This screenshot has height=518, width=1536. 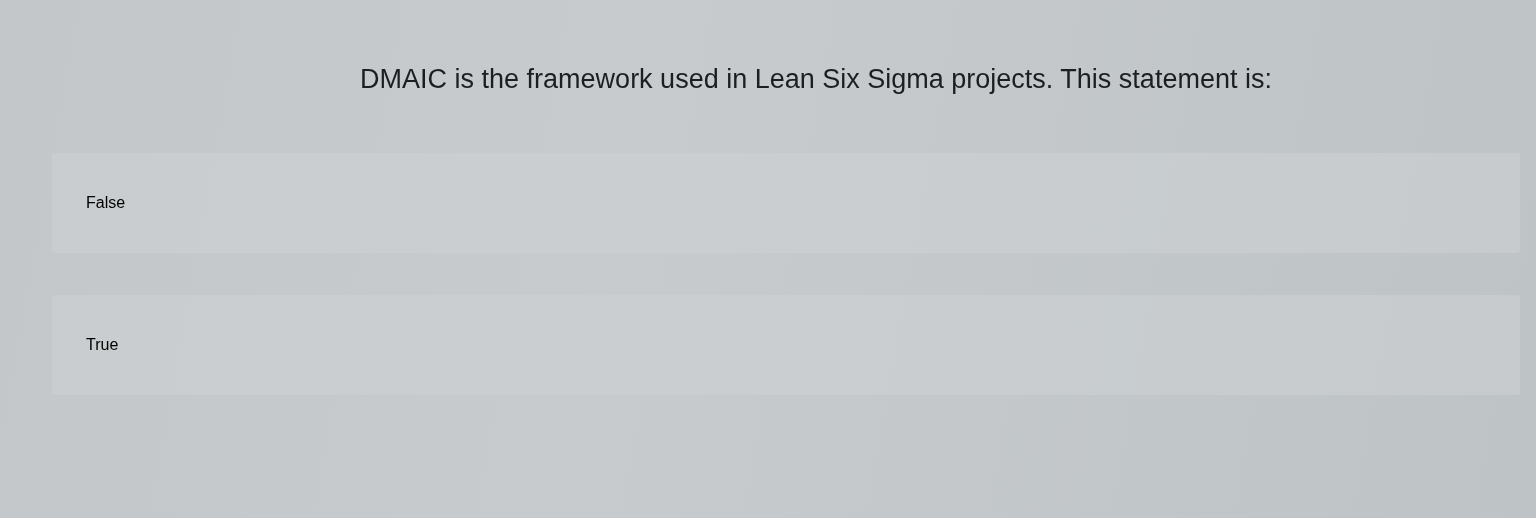 I want to click on question-text: DMAIC is the framework used in Lean Six Sigma projects. This statement is:, so click(x=816, y=79).